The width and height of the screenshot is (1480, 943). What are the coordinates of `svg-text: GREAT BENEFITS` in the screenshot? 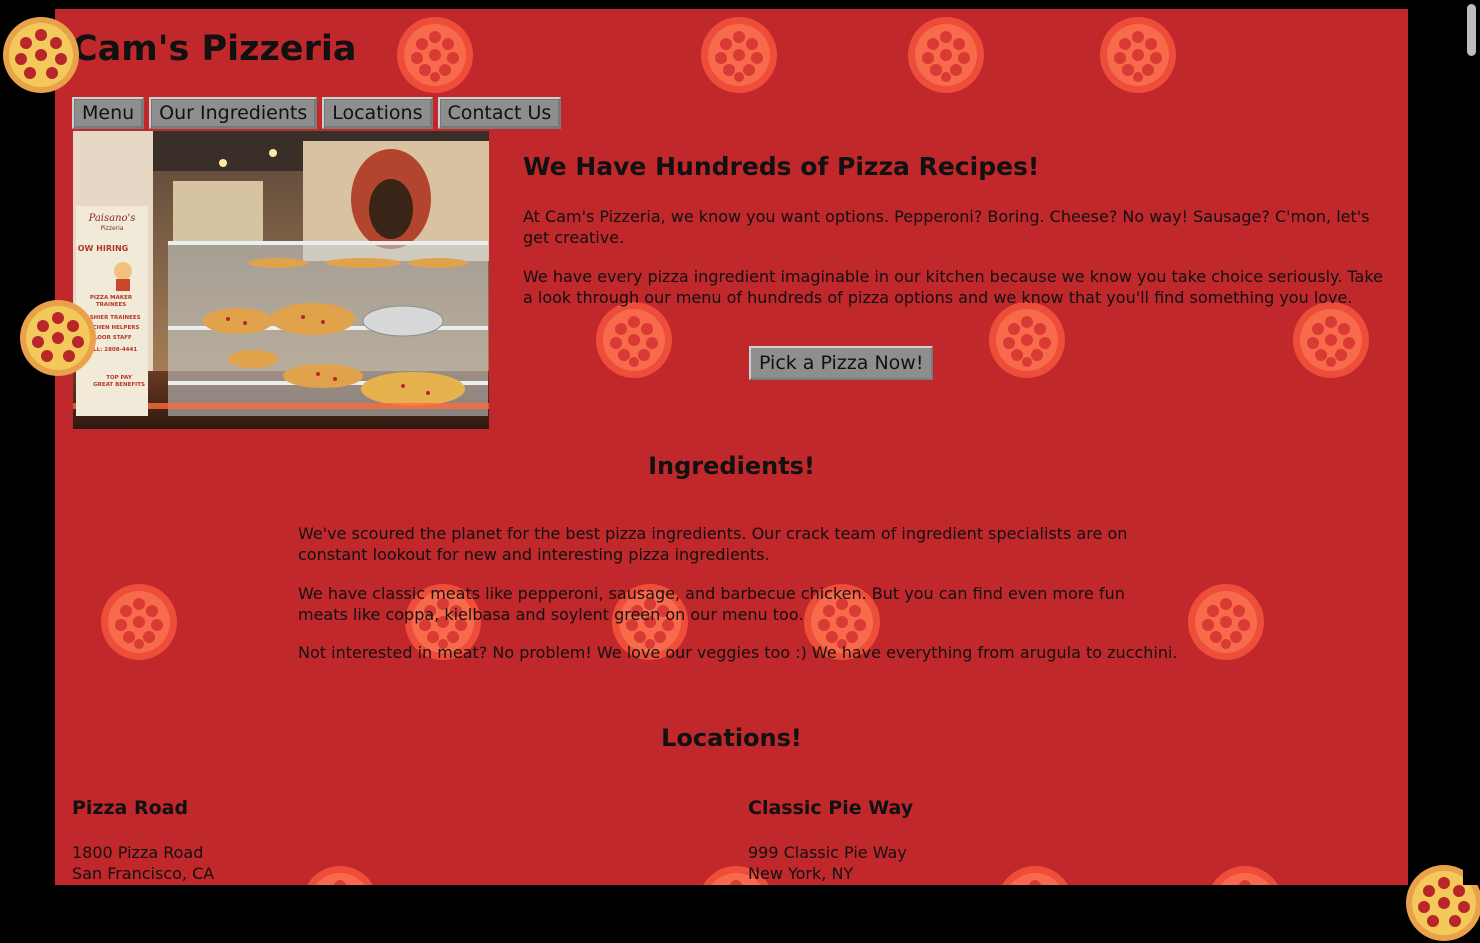 It's located at (119, 385).